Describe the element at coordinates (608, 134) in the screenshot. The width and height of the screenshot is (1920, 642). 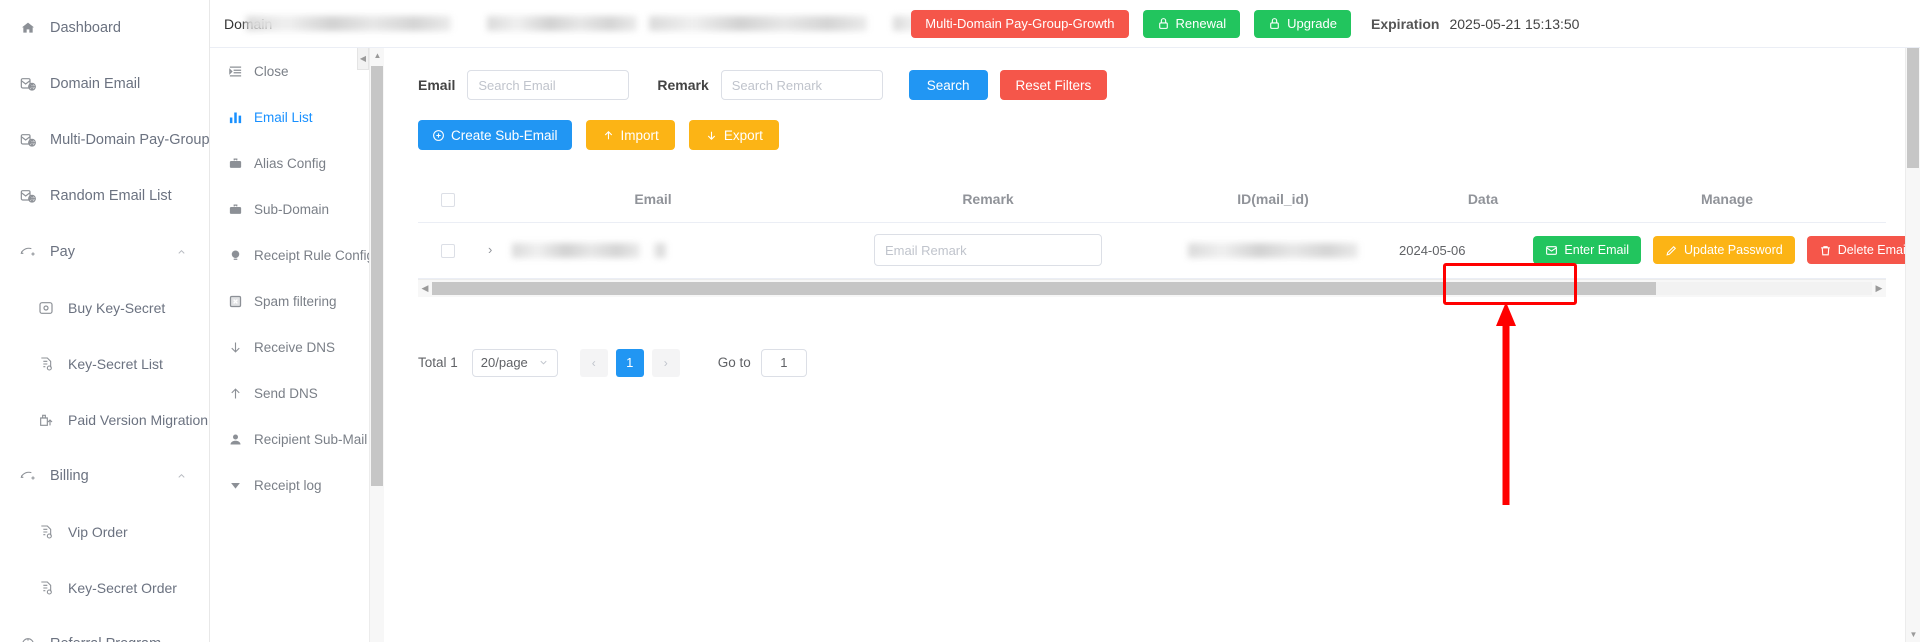
I see `upload-icon` at that location.